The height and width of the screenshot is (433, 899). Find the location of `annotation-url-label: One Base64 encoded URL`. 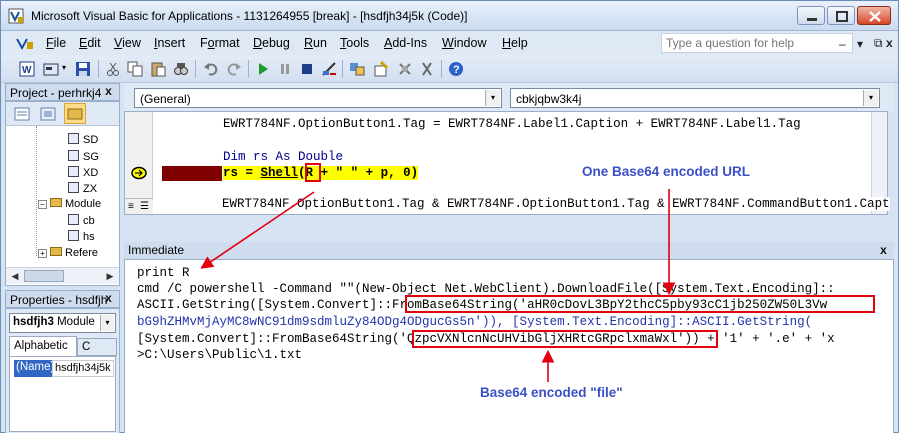

annotation-url-label: One Base64 encoded URL is located at coordinates (666, 171).